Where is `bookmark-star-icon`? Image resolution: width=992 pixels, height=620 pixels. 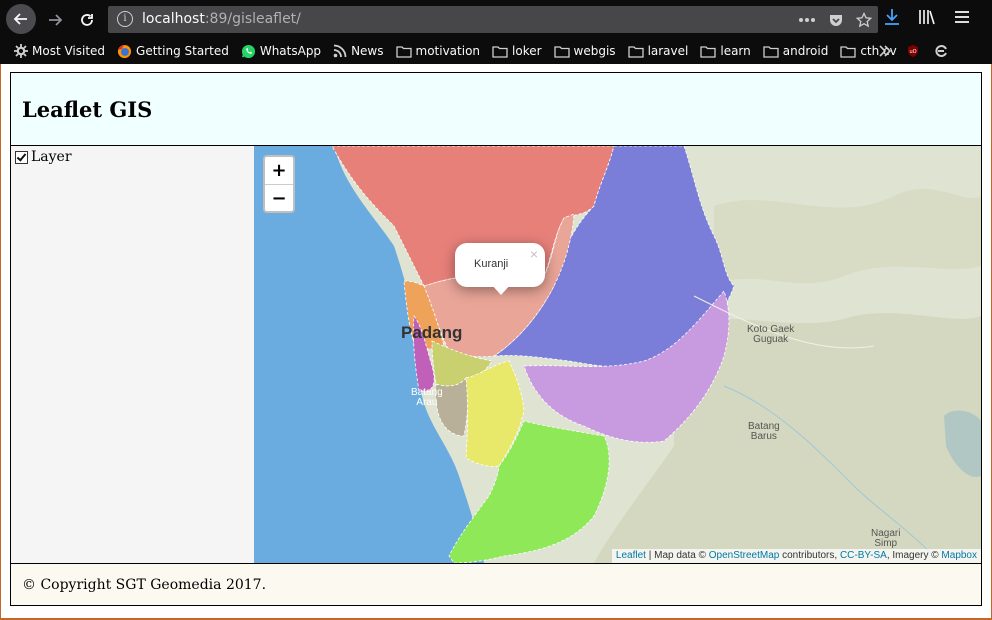
bookmark-star-icon is located at coordinates (864, 19).